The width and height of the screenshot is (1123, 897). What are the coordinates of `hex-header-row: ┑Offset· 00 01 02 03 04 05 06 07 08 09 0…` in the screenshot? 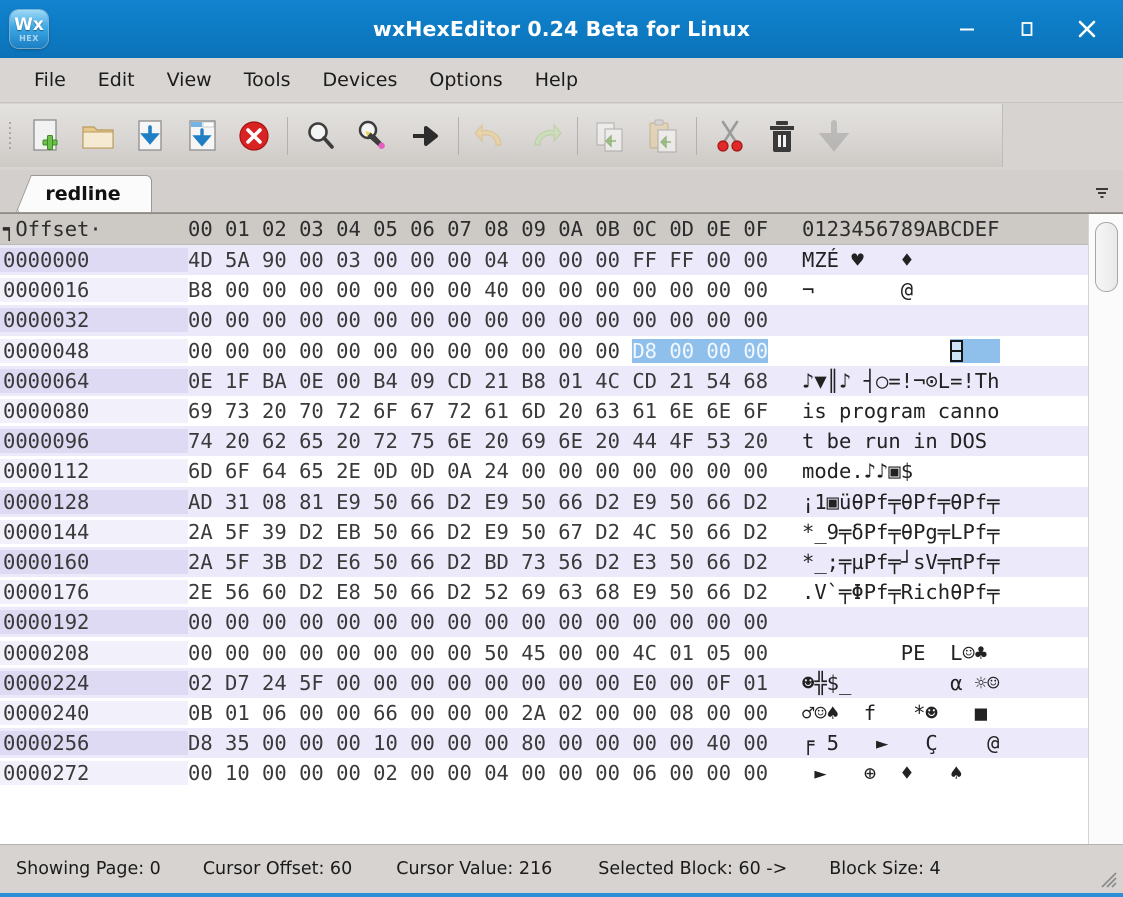 It's located at (544, 229).